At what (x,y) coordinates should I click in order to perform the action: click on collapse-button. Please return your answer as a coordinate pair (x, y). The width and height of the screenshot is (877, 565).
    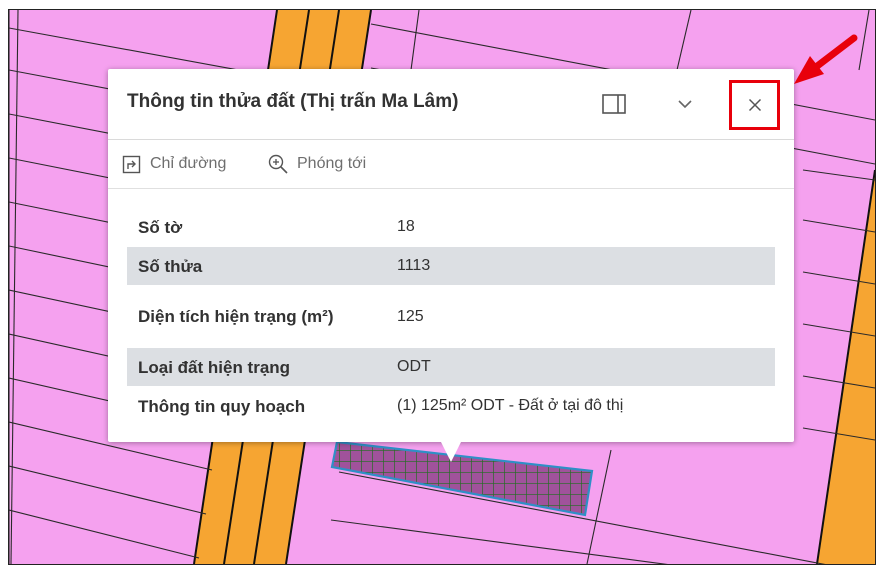
    Looking at the image, I should click on (685, 104).